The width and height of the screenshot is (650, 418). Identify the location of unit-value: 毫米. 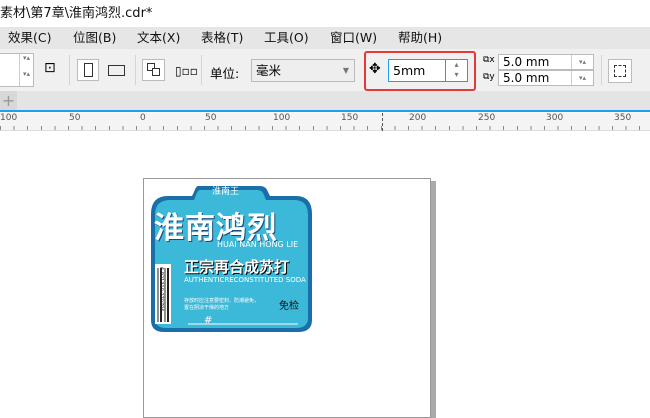
(269, 70).